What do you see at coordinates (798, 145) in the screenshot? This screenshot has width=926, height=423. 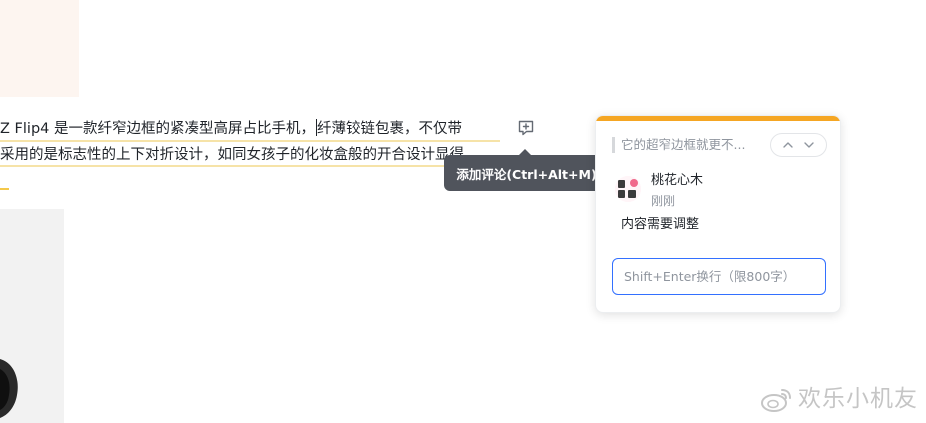 I see `comment-navigation` at bounding box center [798, 145].